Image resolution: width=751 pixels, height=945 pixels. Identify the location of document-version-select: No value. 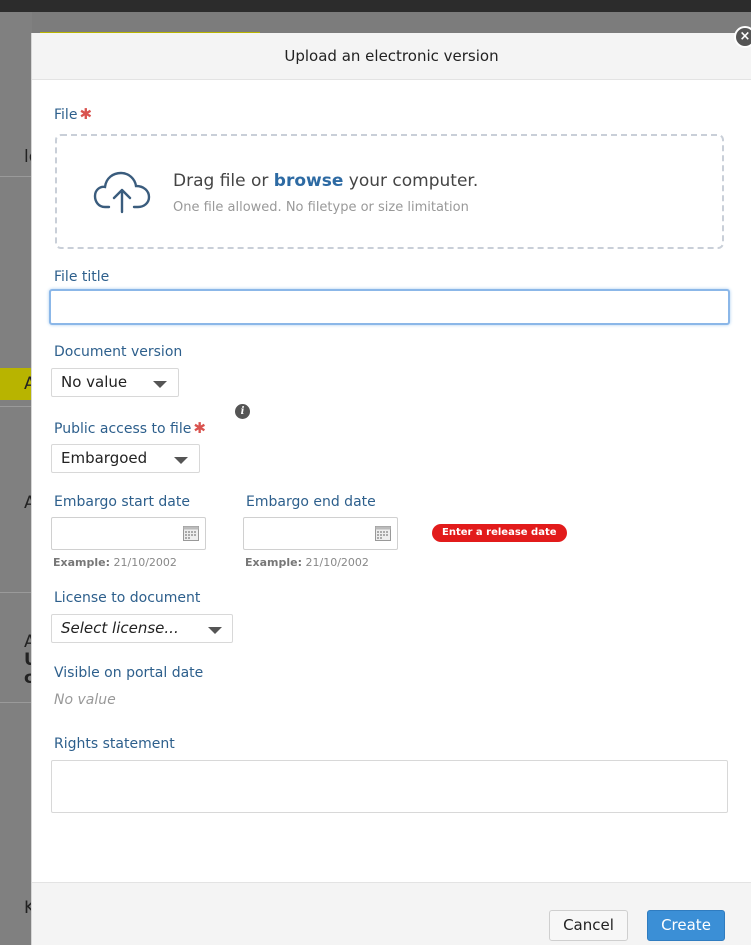
(115, 382).